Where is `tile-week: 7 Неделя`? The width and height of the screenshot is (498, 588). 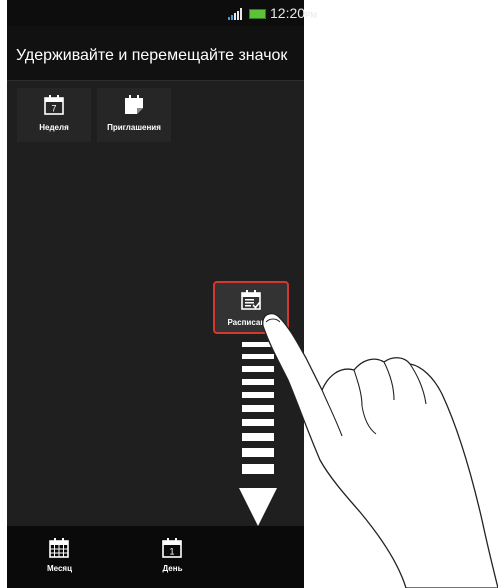 tile-week: 7 Неделя is located at coordinates (54, 115).